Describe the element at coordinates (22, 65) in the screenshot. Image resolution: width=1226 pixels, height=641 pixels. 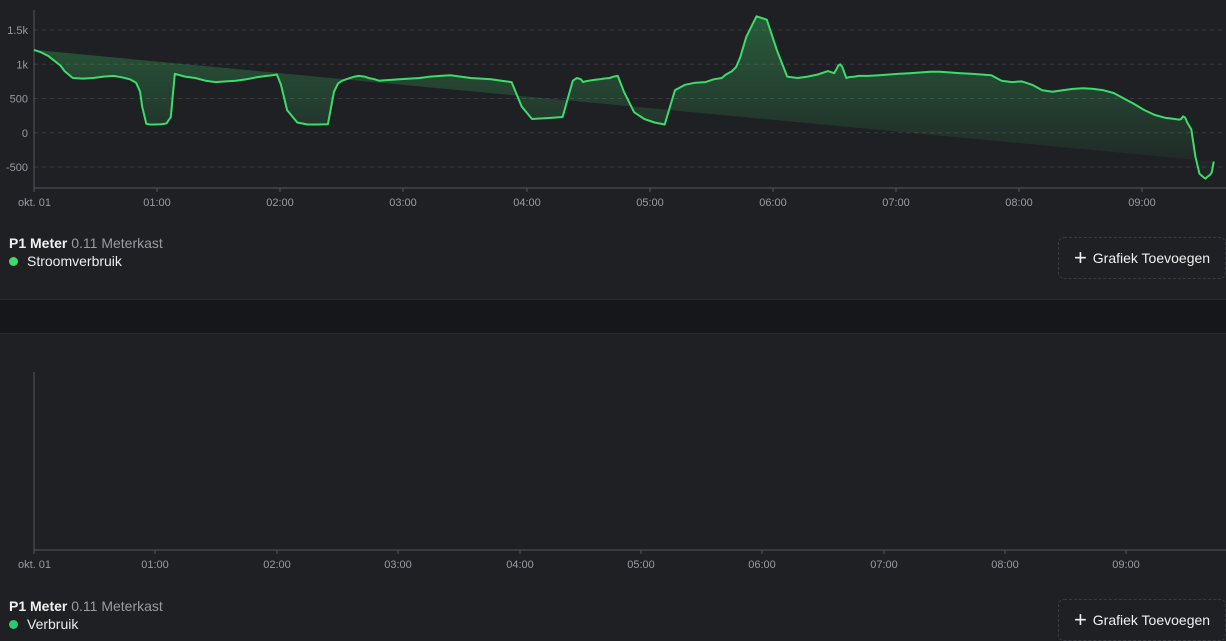
I see `y-tick-label: 1k` at that location.